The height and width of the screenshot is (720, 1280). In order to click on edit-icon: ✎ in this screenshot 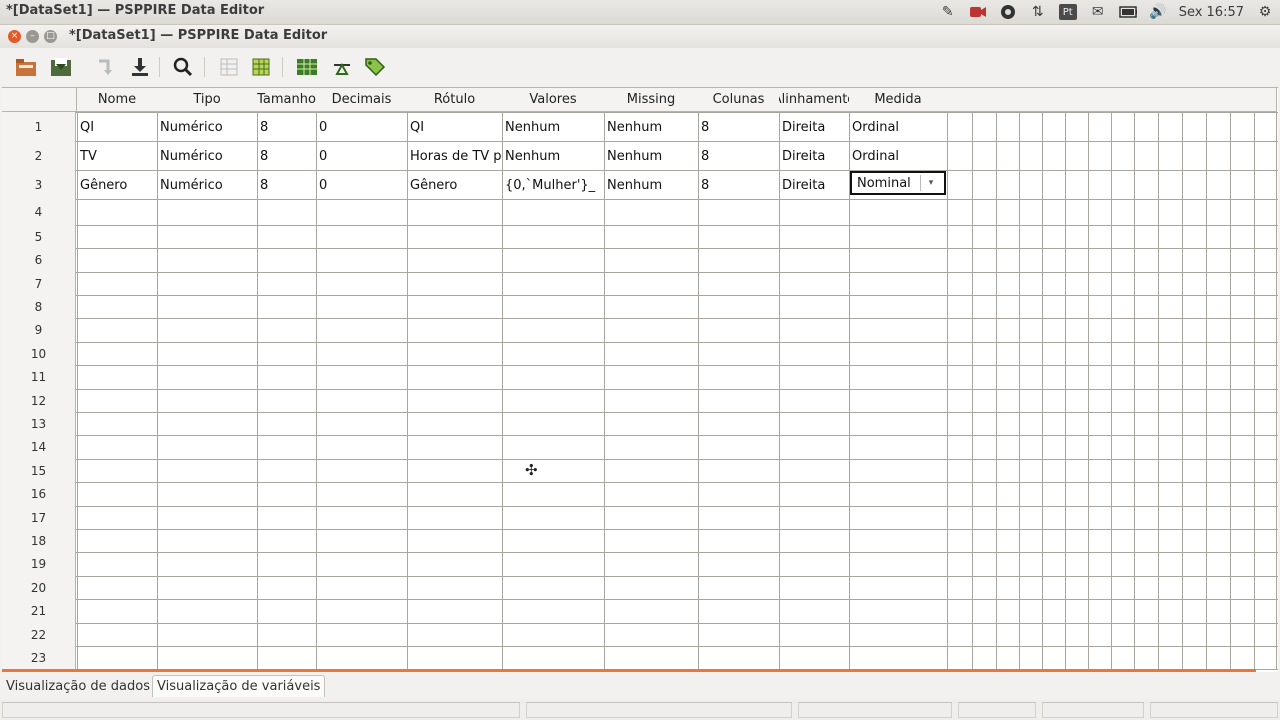, I will do `click(948, 12)`.